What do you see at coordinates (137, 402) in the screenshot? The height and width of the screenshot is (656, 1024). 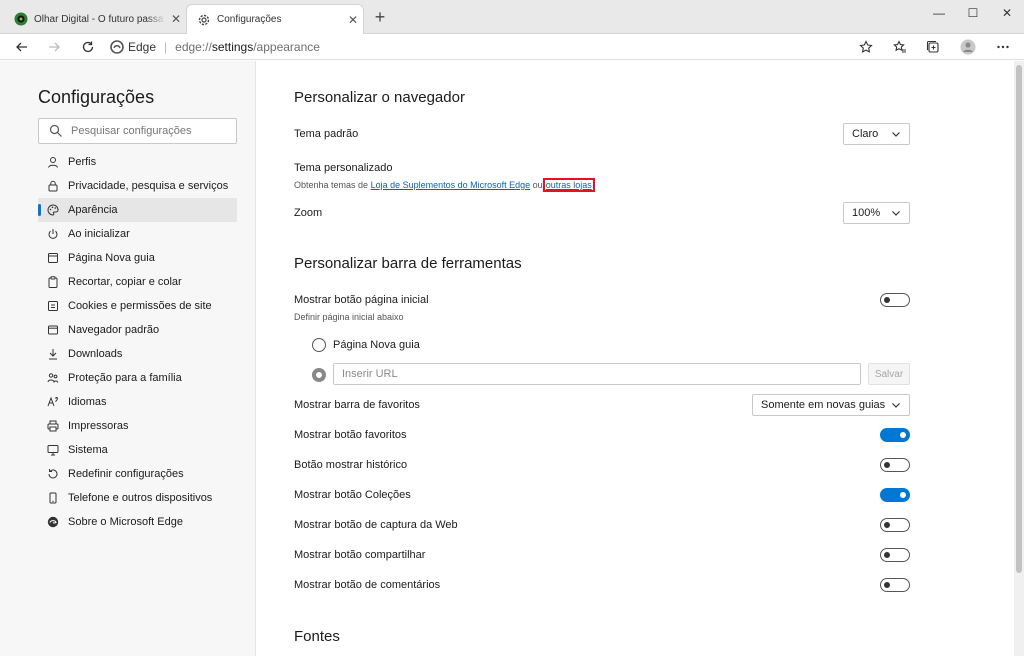 I see `sidebar-item-idiomas: Idiomas` at bounding box center [137, 402].